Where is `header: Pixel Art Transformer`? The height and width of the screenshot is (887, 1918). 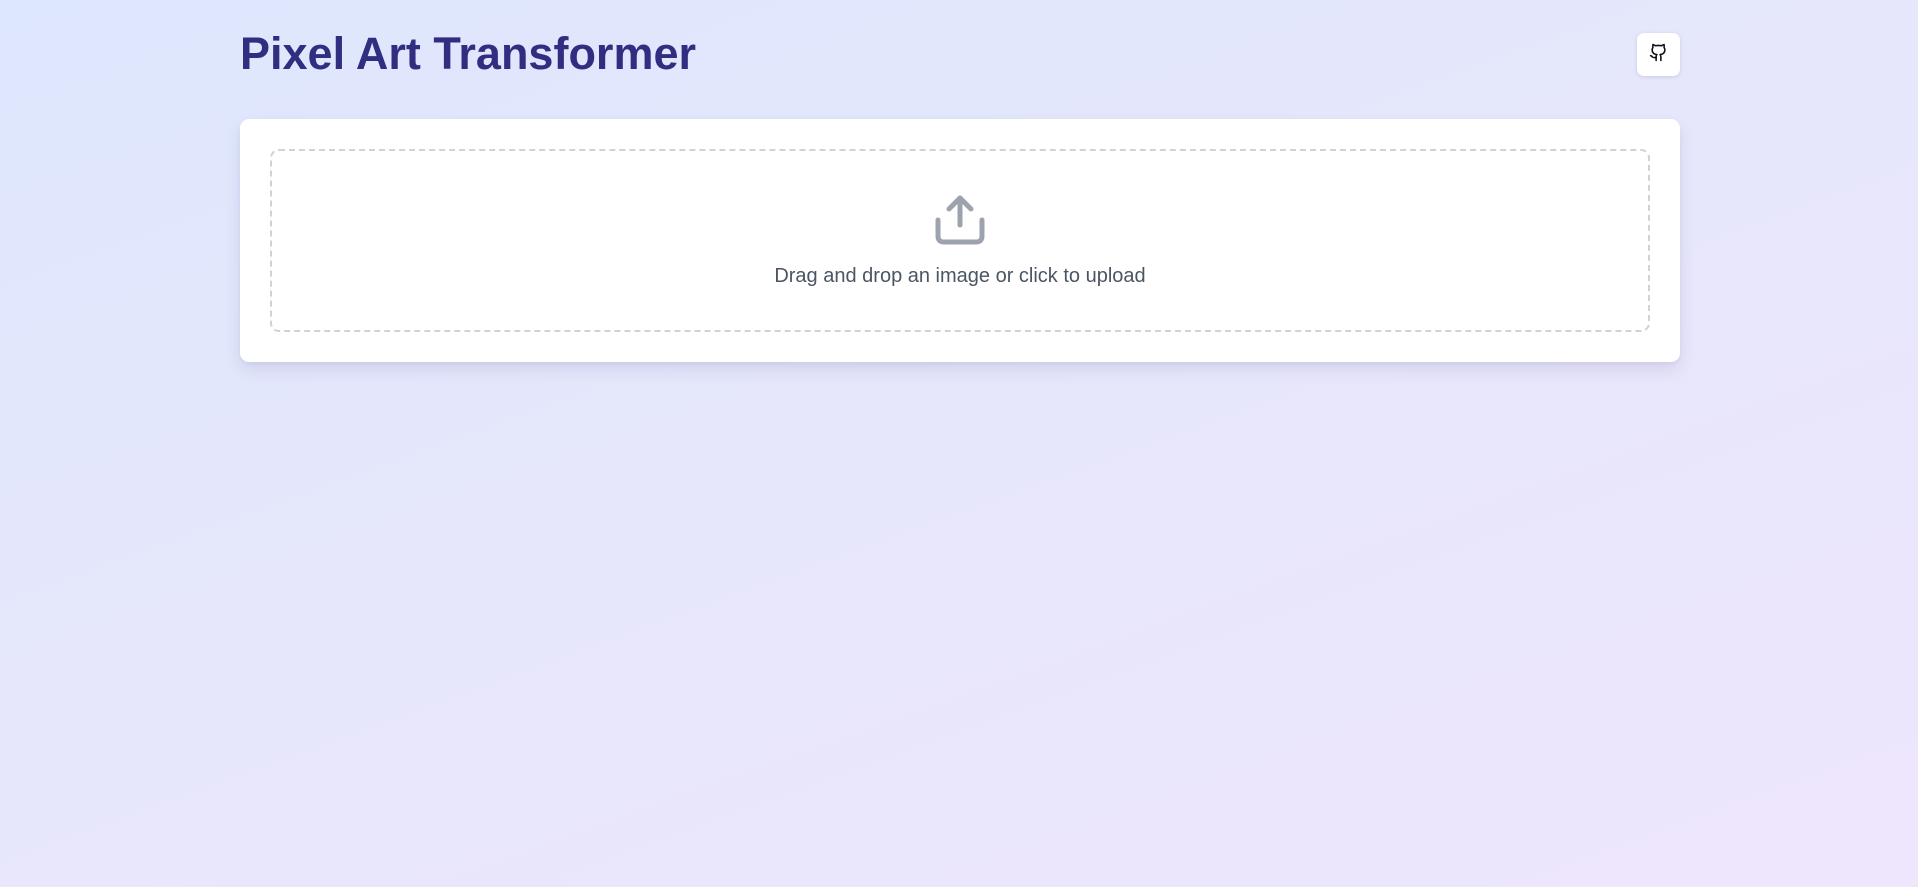 header: Pixel Art Transformer is located at coordinates (960, 54).